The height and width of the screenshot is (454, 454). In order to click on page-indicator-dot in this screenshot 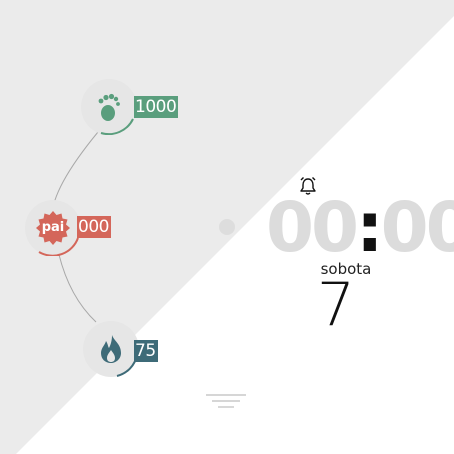, I will do `click(227, 227)`.